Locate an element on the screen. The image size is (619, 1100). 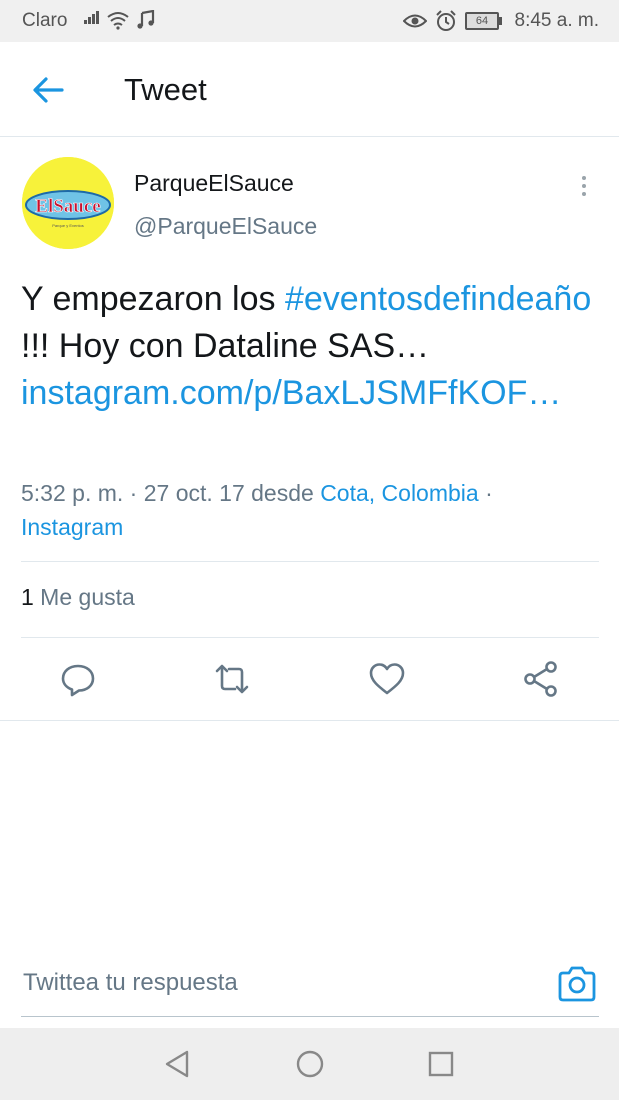
author-name: ParqueElSauce is located at coordinates (214, 183).